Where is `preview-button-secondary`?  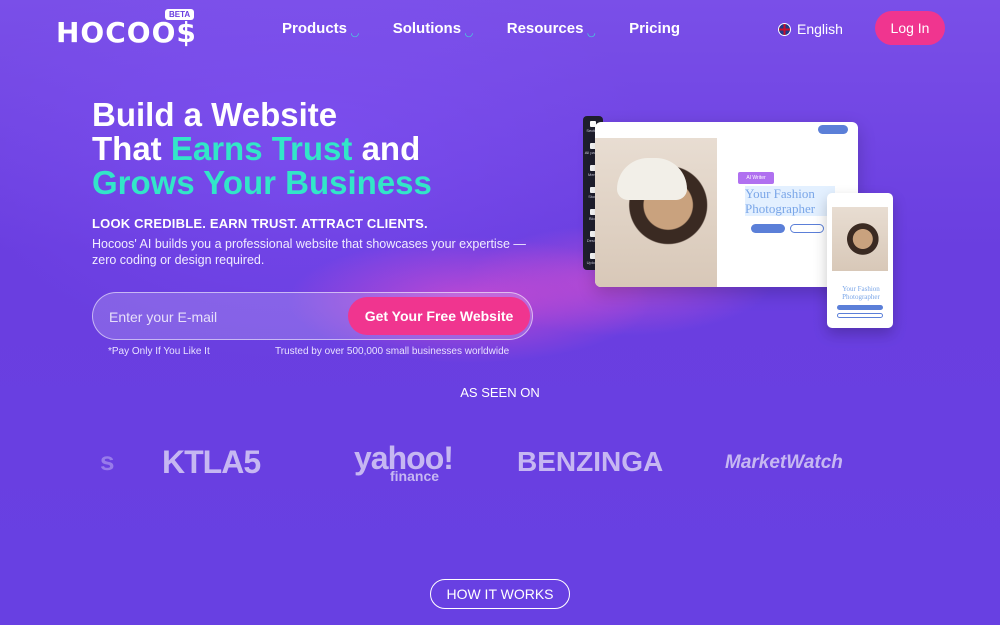 preview-button-secondary is located at coordinates (807, 228).